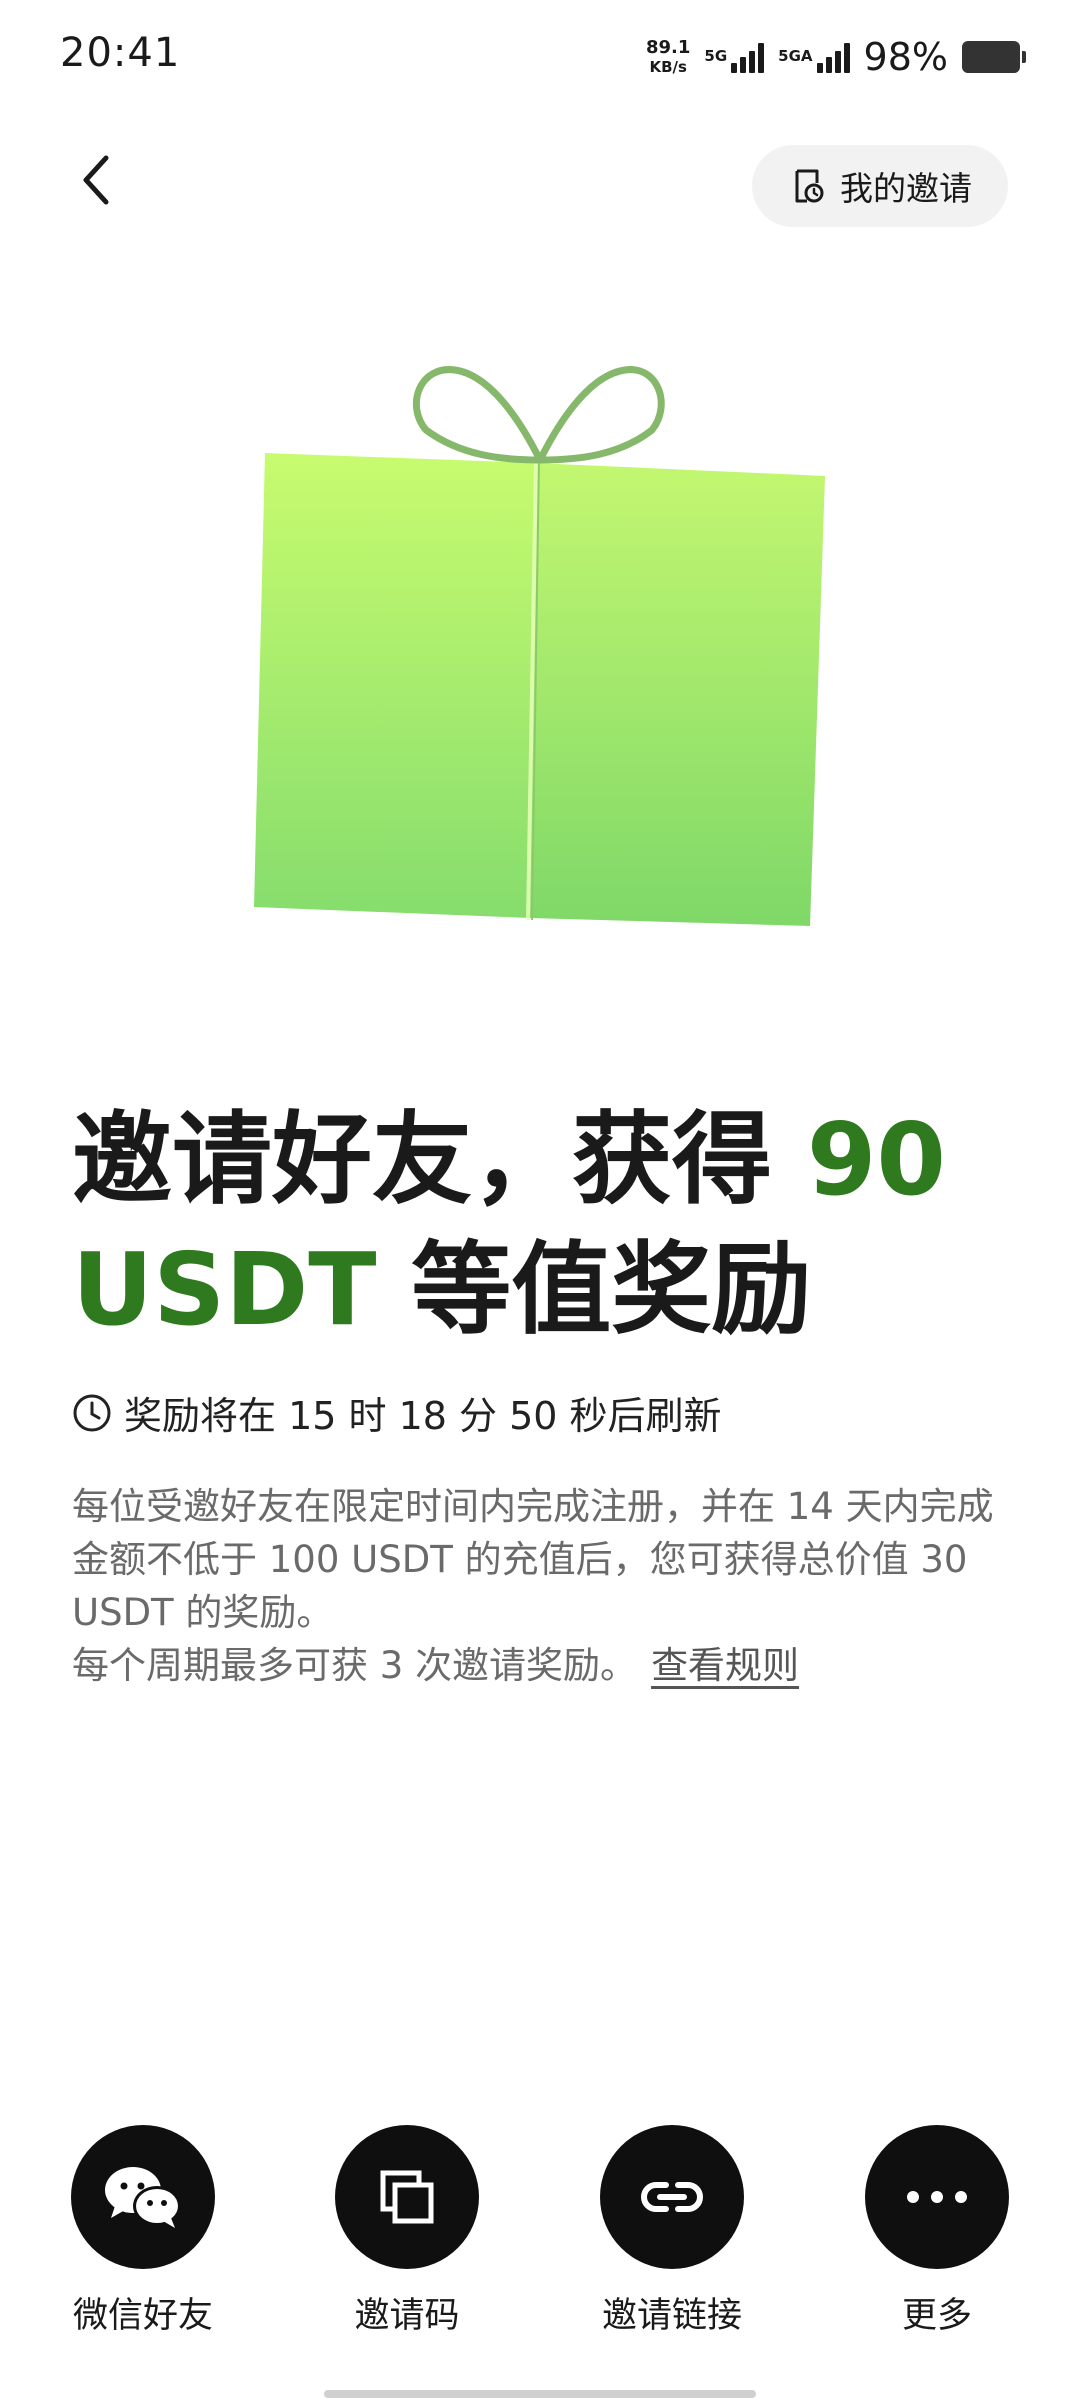 The image size is (1080, 2400). I want to click on network-speed-value: 89.1, so click(668, 47).